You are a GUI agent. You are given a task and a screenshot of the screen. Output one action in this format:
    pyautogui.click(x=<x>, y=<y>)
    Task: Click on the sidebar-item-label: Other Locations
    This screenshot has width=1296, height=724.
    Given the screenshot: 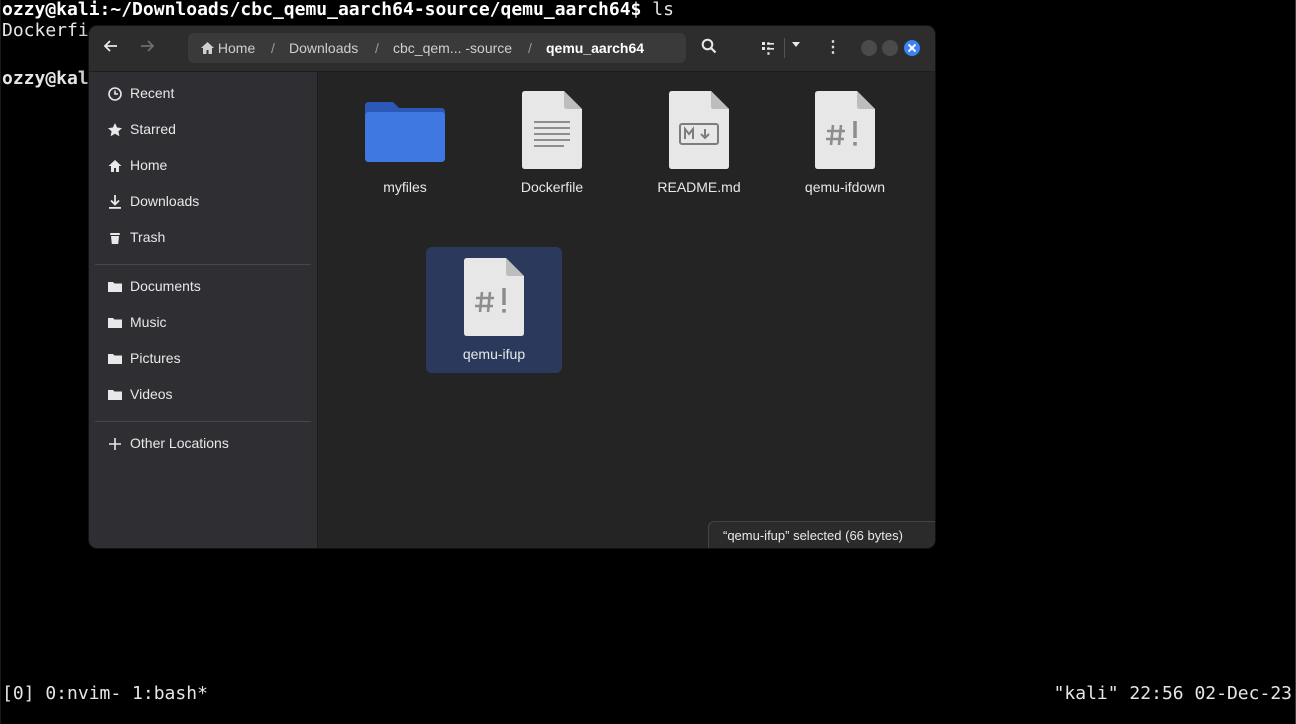 What is the action you would take?
    pyautogui.click(x=179, y=443)
    